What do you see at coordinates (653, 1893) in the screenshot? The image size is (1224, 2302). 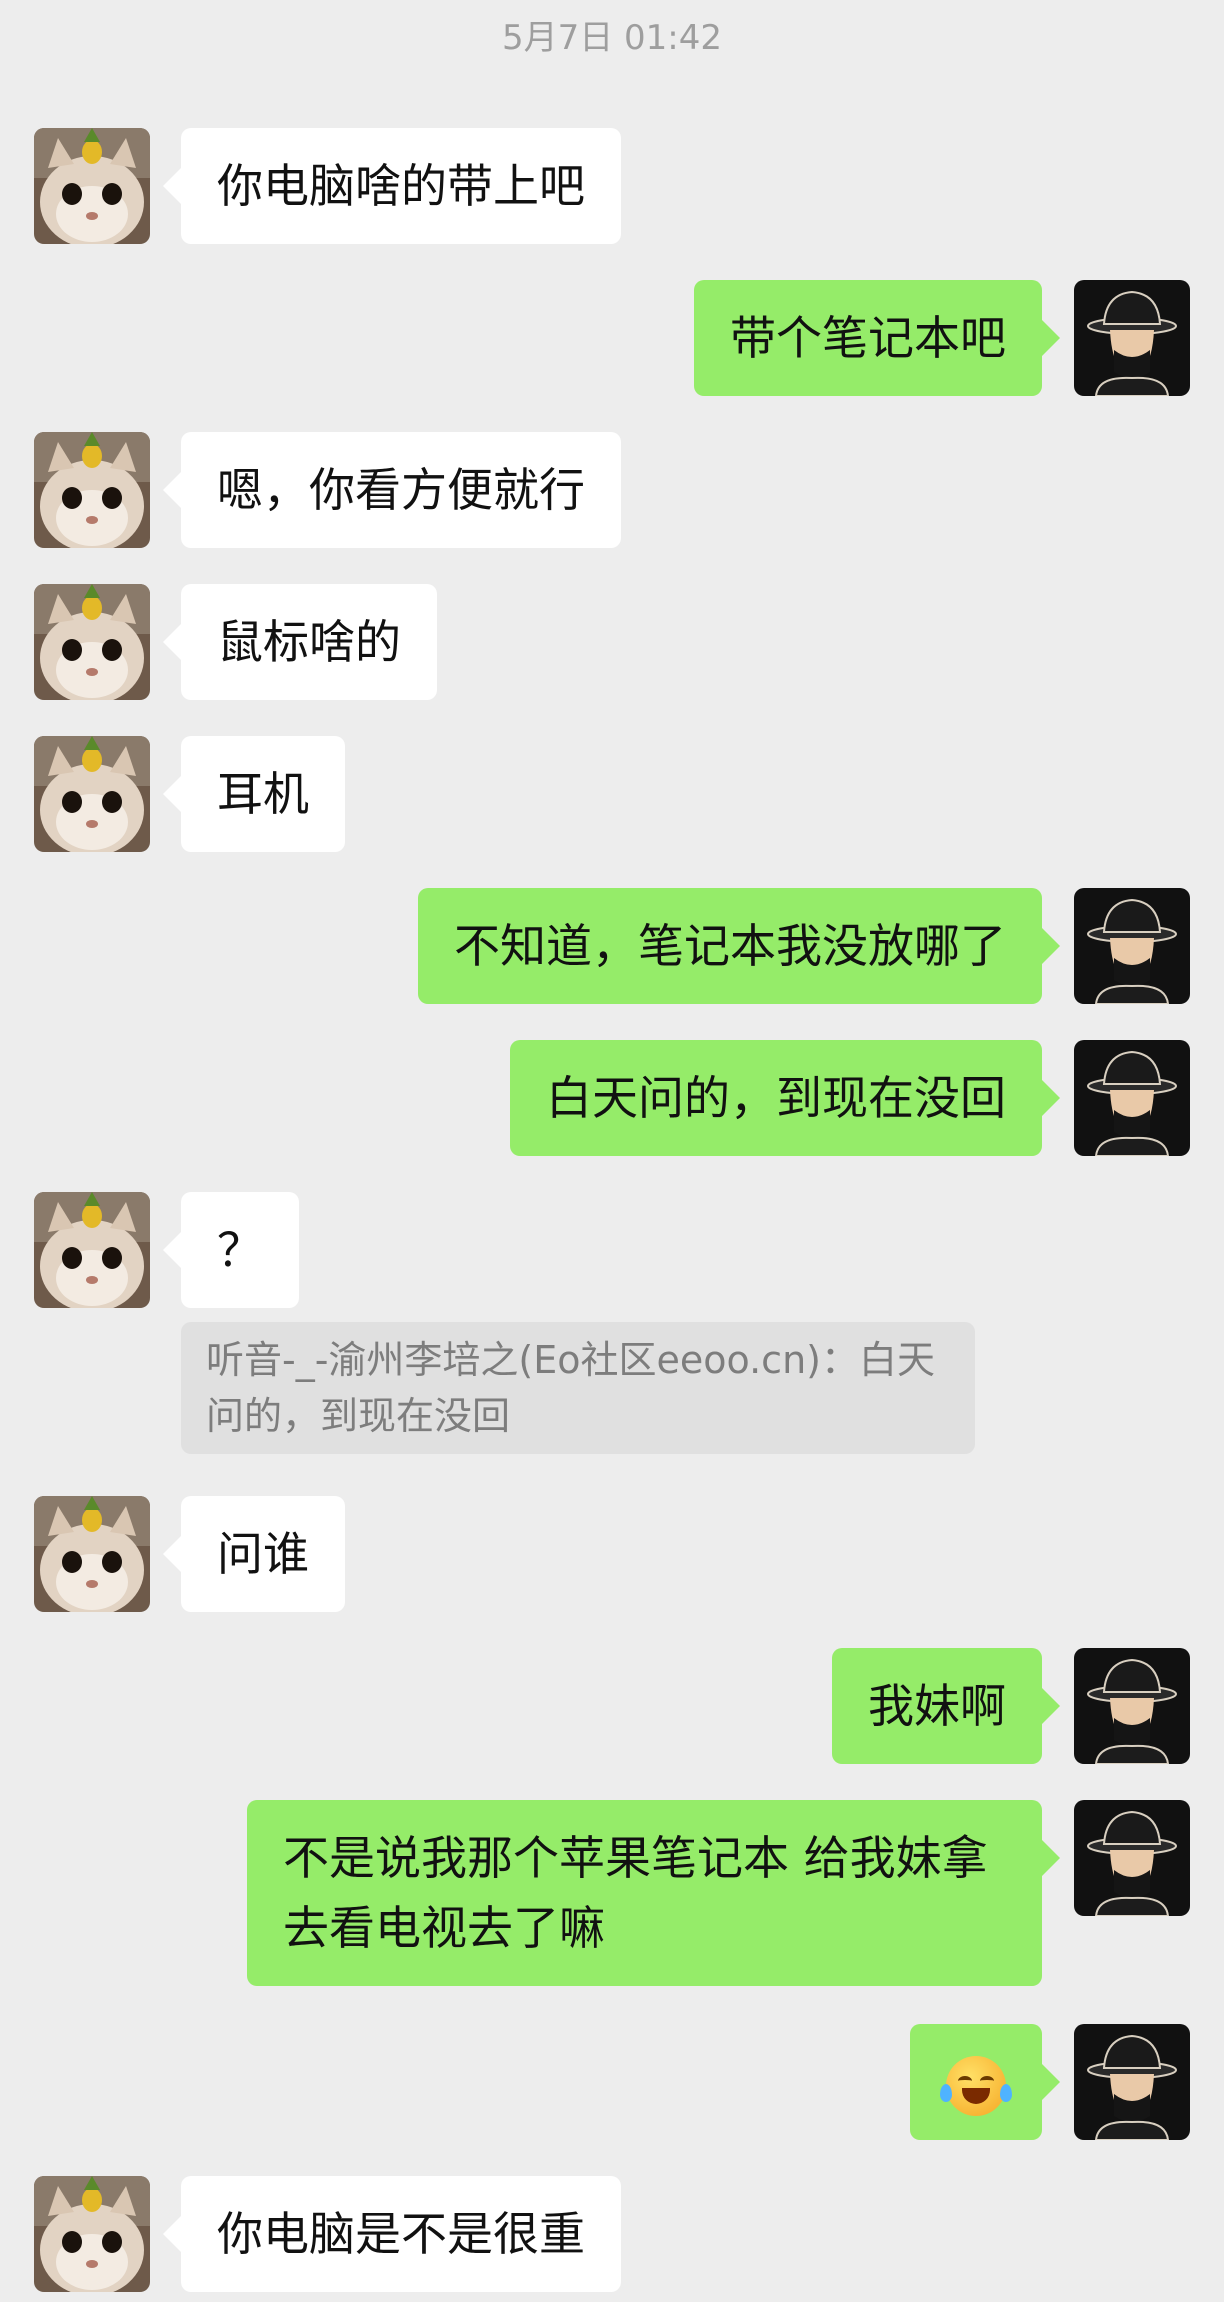 I see `message-bubble: 不是说我那个苹果笔记本 给我妹拿去看电视去了嘛` at bounding box center [653, 1893].